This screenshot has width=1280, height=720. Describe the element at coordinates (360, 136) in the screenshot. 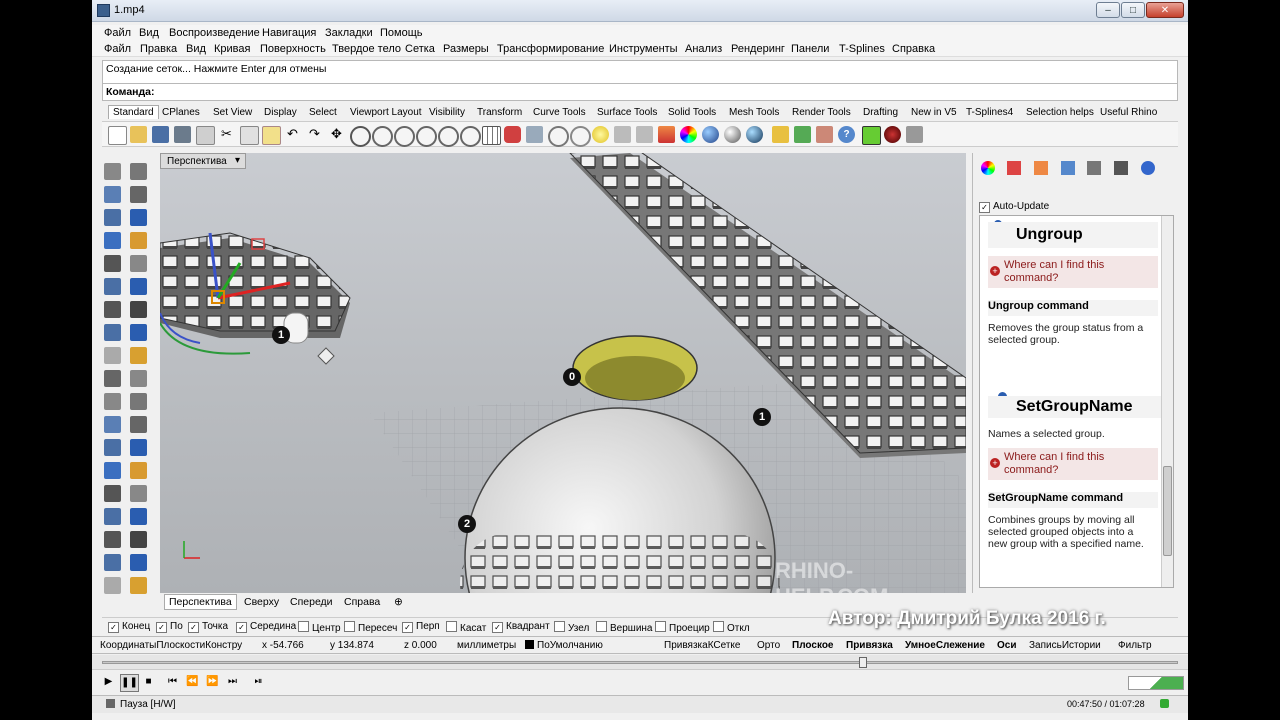

I see `rotate-view-icon` at that location.